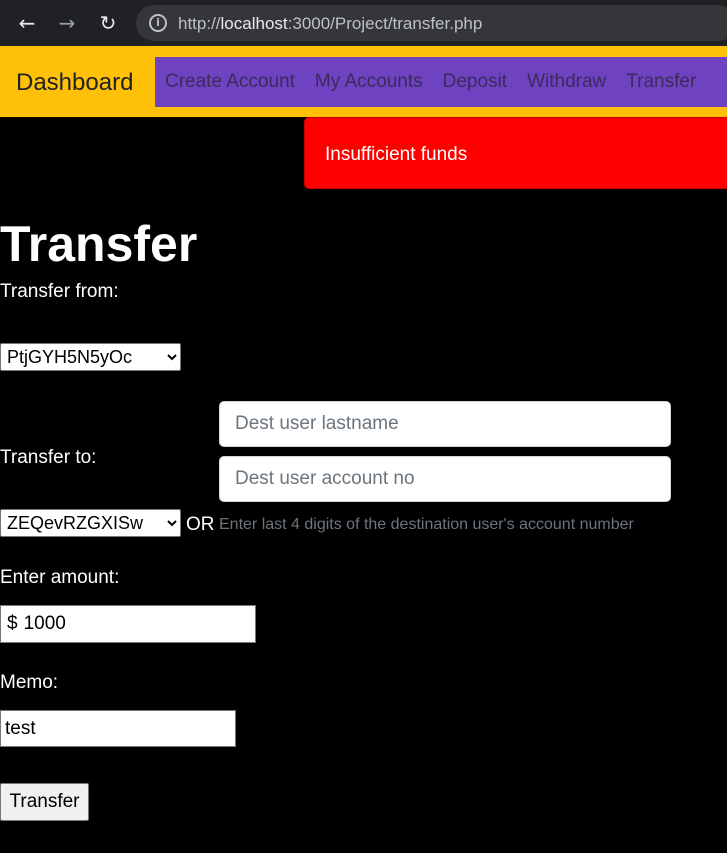 The width and height of the screenshot is (727, 853). Describe the element at coordinates (445, 424) in the screenshot. I see `dest-lastname-input` at that location.